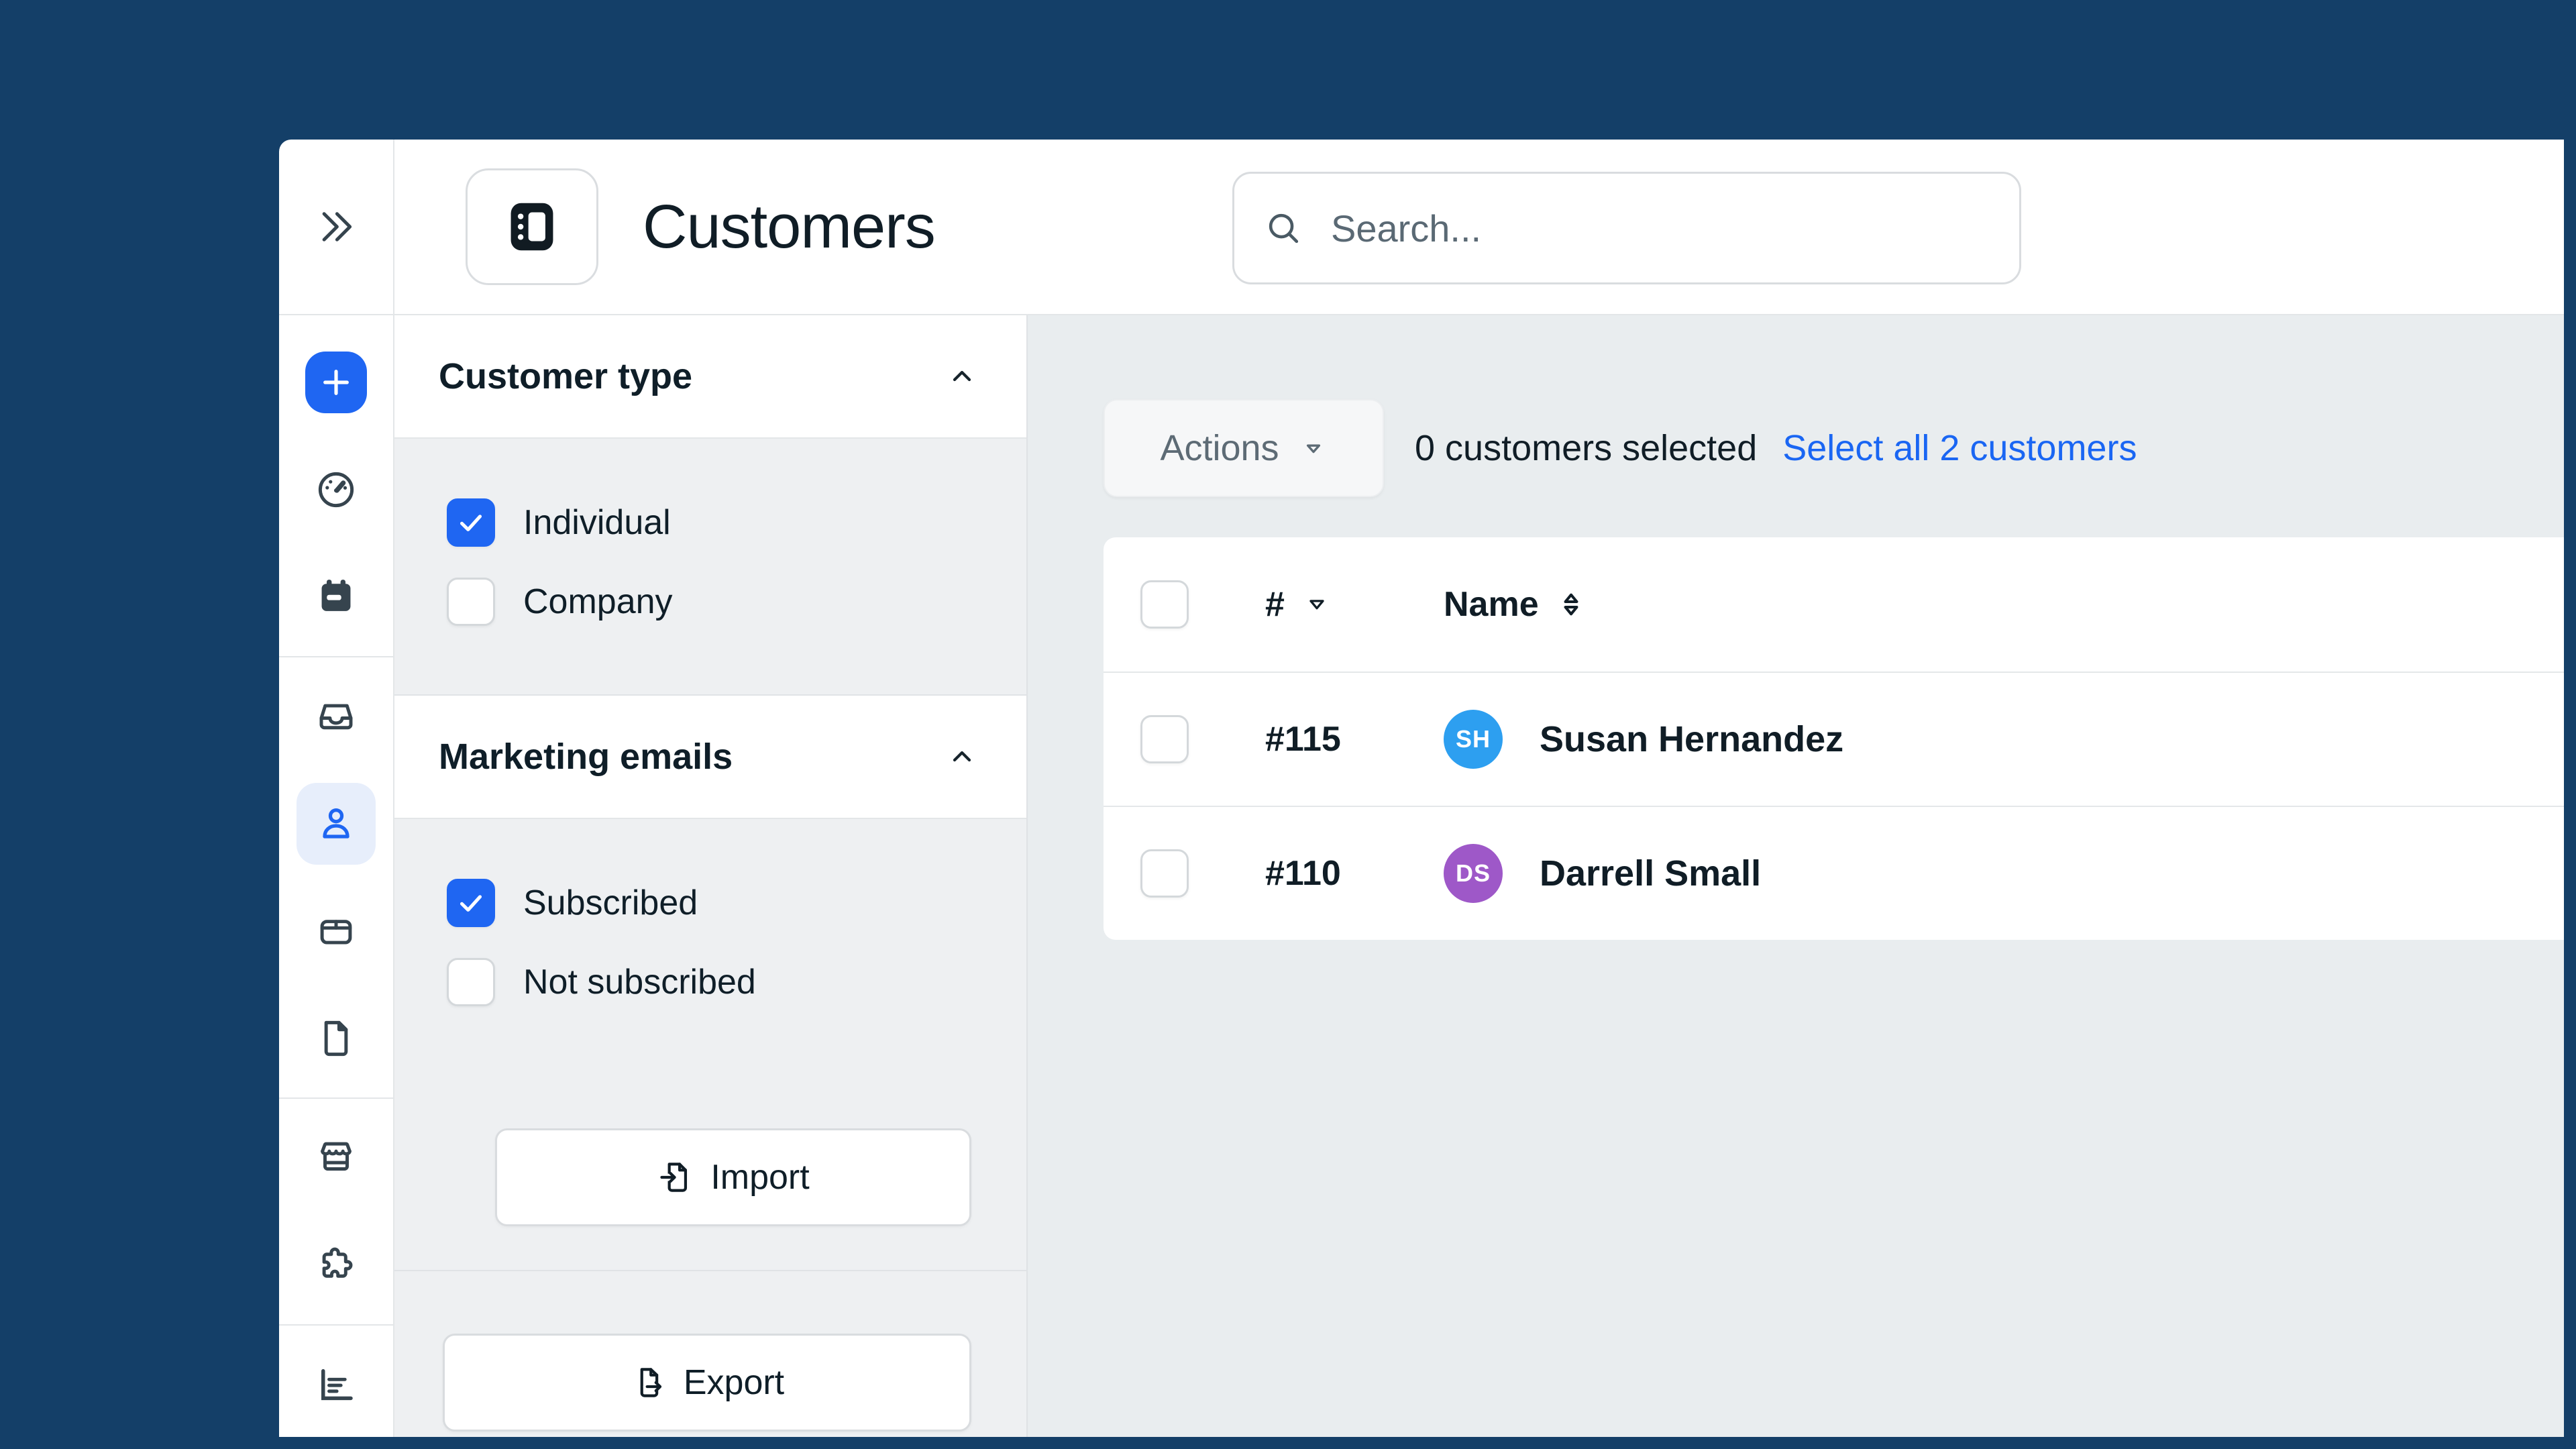  What do you see at coordinates (1651, 873) in the screenshot?
I see `customer-name: Darrell Small` at bounding box center [1651, 873].